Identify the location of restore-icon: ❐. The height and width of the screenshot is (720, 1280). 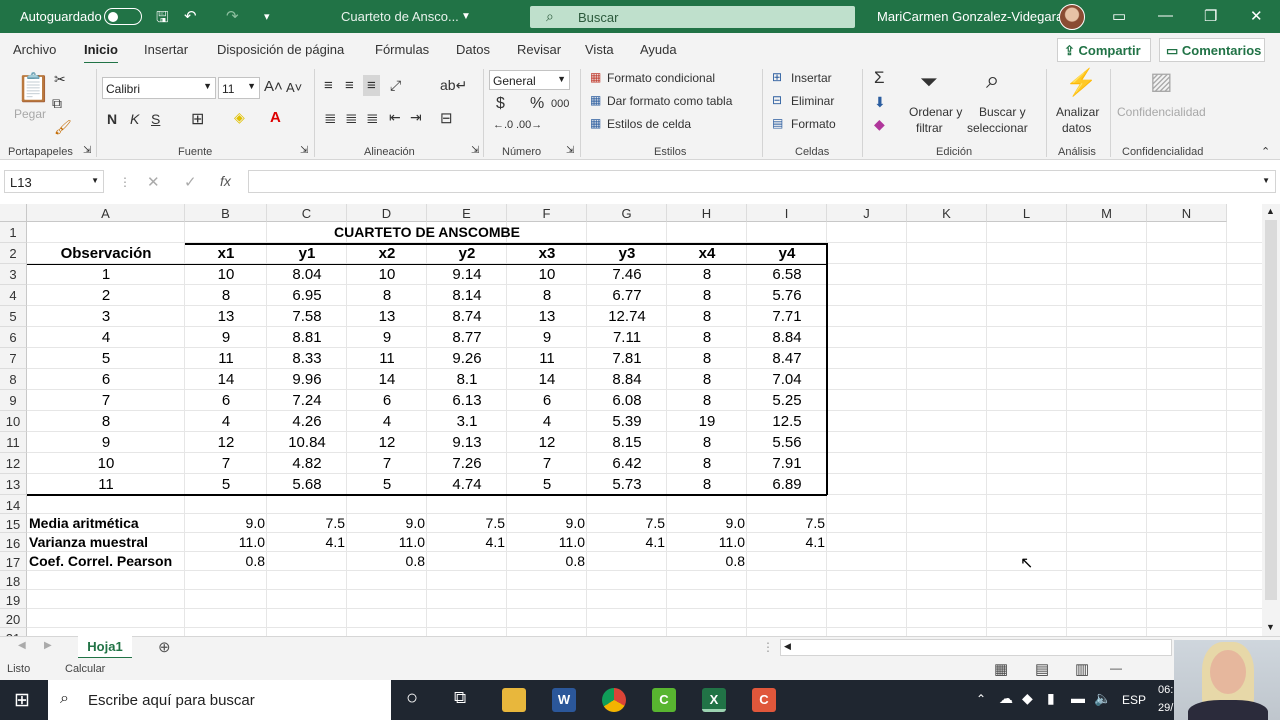
(1210, 16).